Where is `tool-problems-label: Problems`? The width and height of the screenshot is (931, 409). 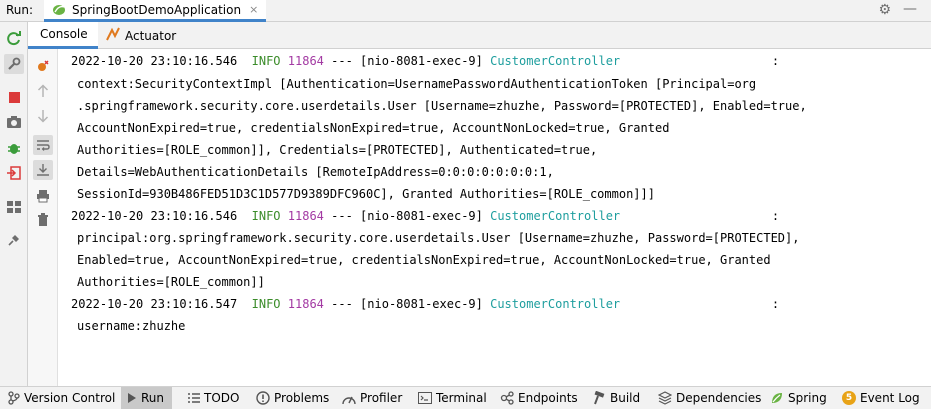
tool-problems-label: Problems is located at coordinates (302, 398).